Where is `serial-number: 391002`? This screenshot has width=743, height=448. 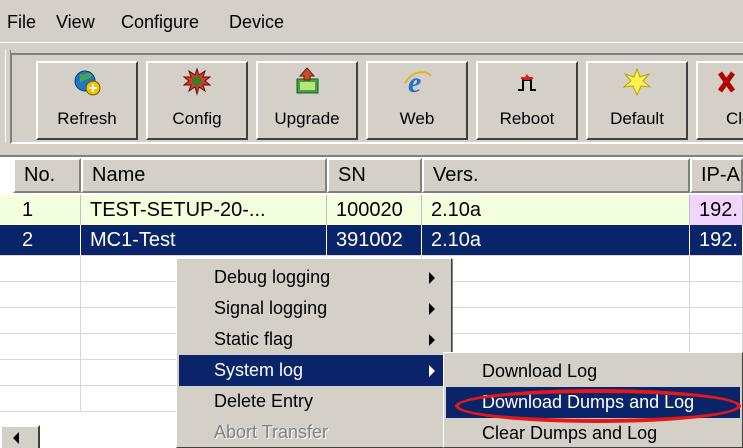 serial-number: 391002 is located at coordinates (374, 240).